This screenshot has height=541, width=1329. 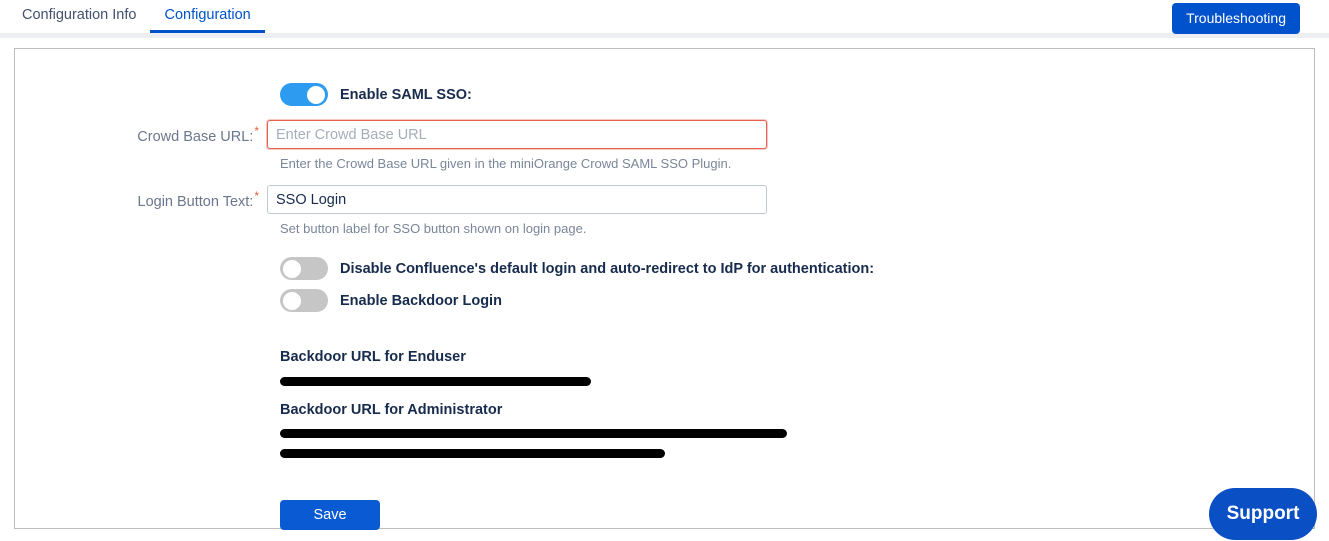 I want to click on tab-configuration-info: Configuration Info, so click(x=79, y=20).